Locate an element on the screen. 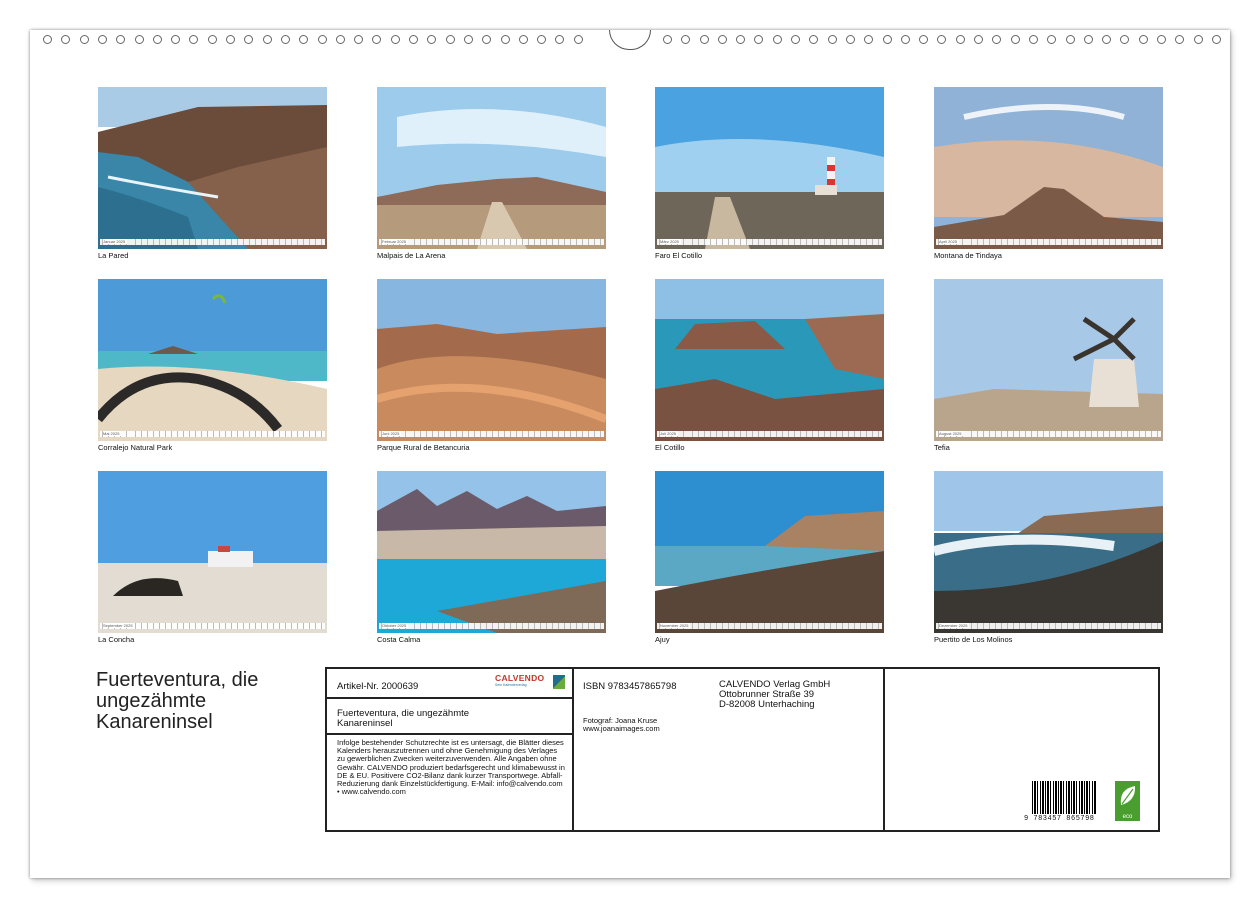 The height and width of the screenshot is (908, 1260). caption-june: Parque Rural de Betancuria is located at coordinates (423, 447).